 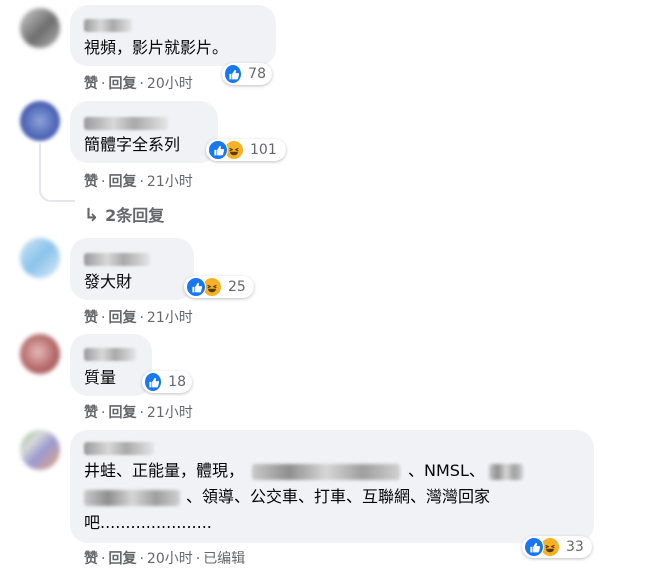 I want to click on reaction-count: 33, so click(x=575, y=547).